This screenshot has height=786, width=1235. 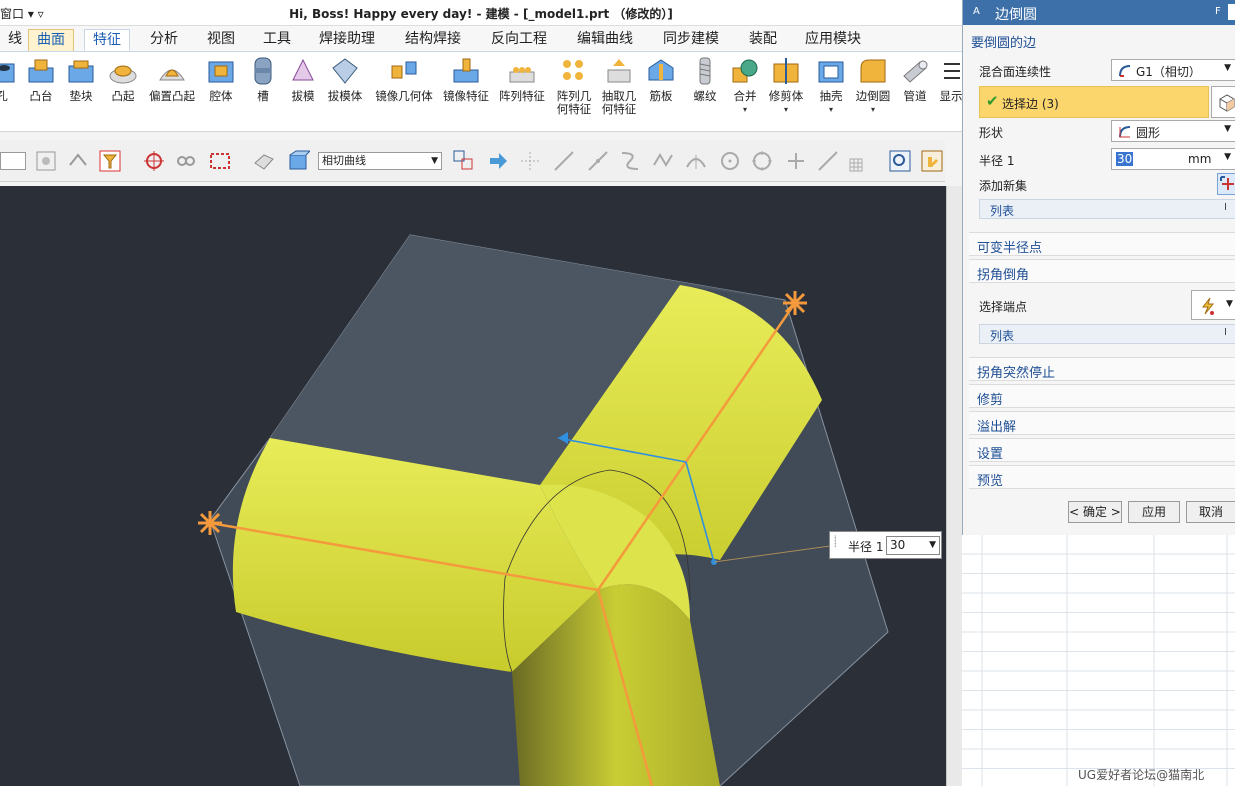 What do you see at coordinates (913, 545) in the screenshot?
I see `radius-tip-value: 30 ▼` at bounding box center [913, 545].